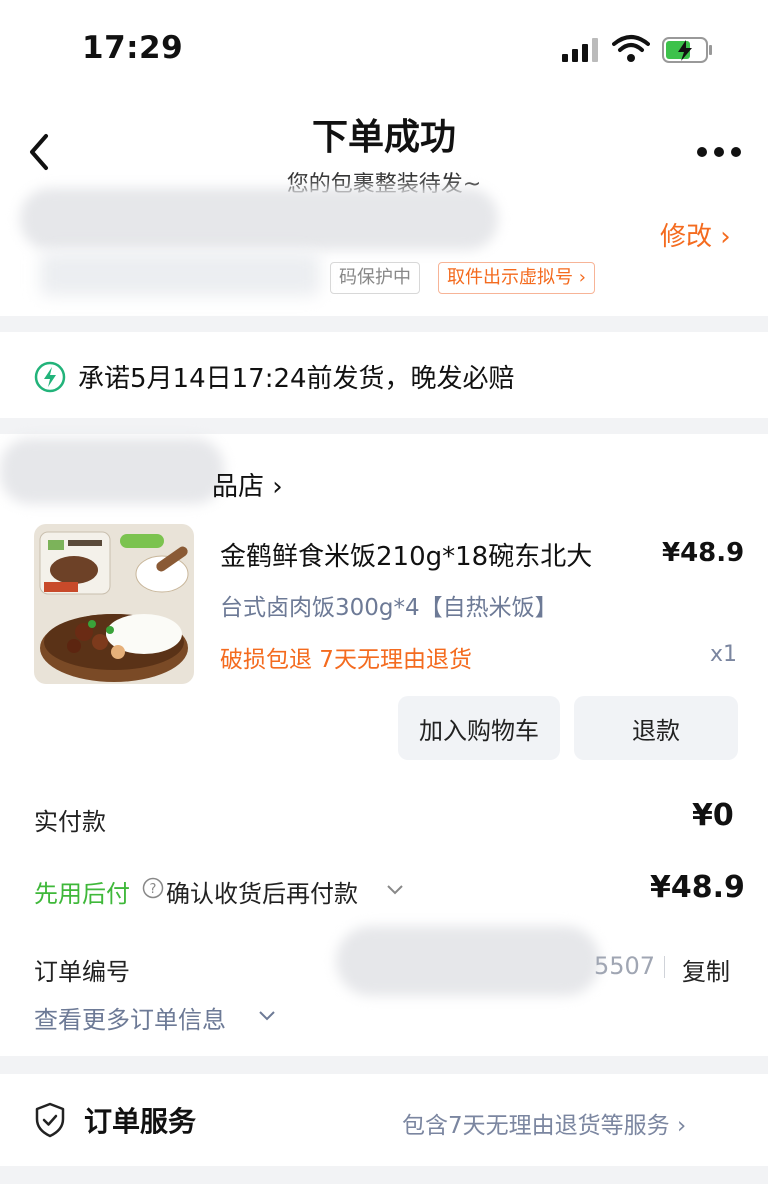 The height and width of the screenshot is (1184, 768). I want to click on pay-later-price: ¥48.9, so click(697, 887).